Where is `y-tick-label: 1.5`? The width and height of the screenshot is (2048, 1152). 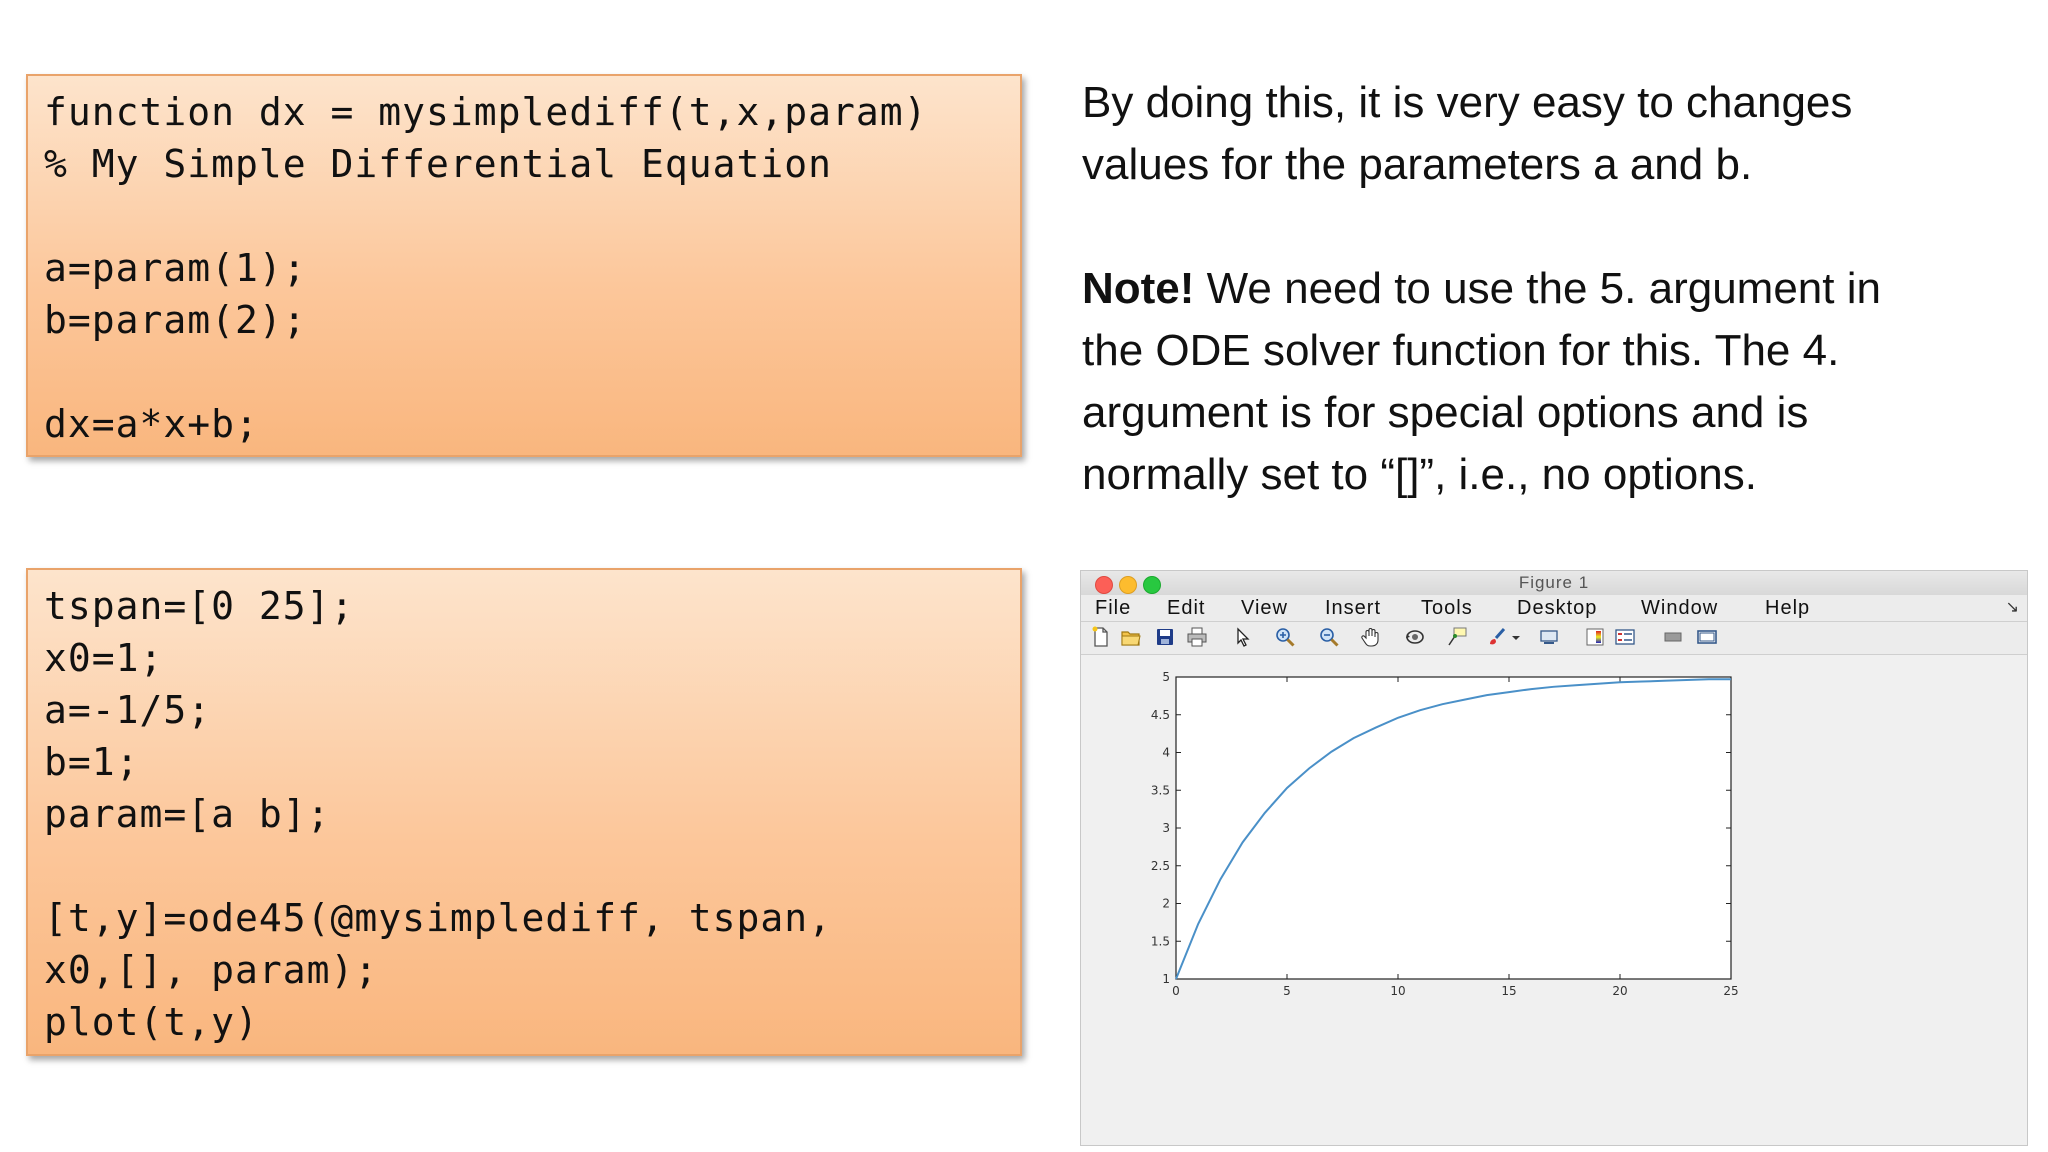 y-tick-label: 1.5 is located at coordinates (1160, 941).